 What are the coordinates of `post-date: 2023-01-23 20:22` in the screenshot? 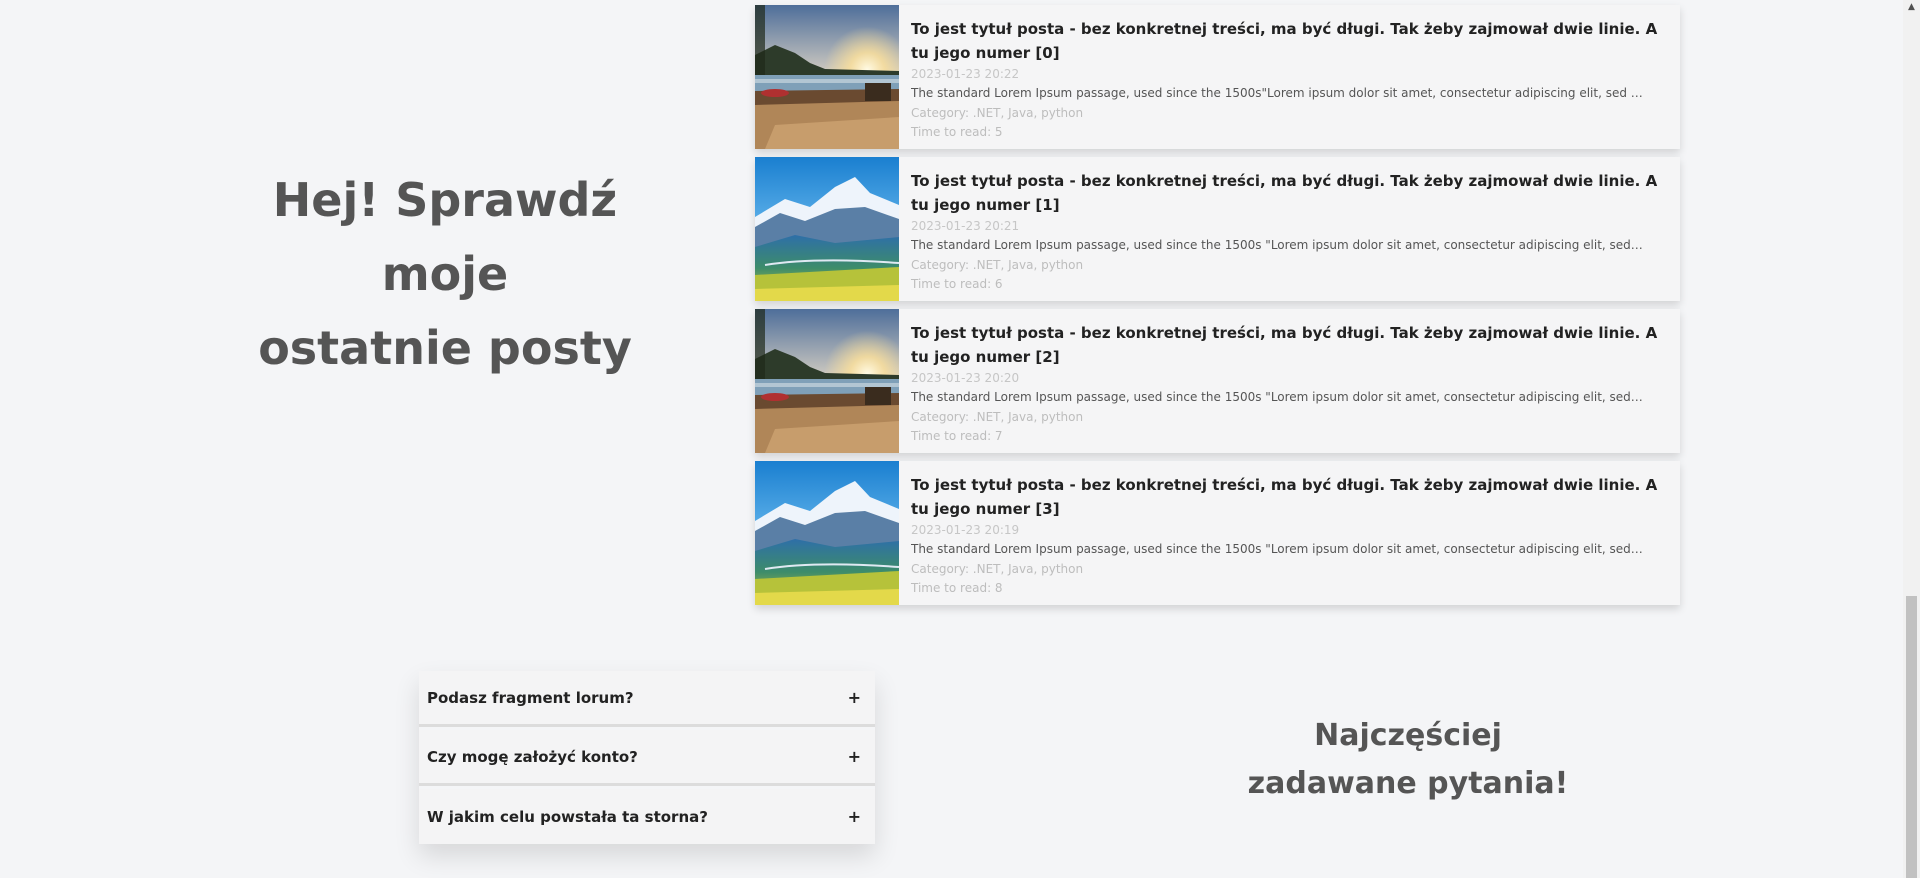 It's located at (965, 74).